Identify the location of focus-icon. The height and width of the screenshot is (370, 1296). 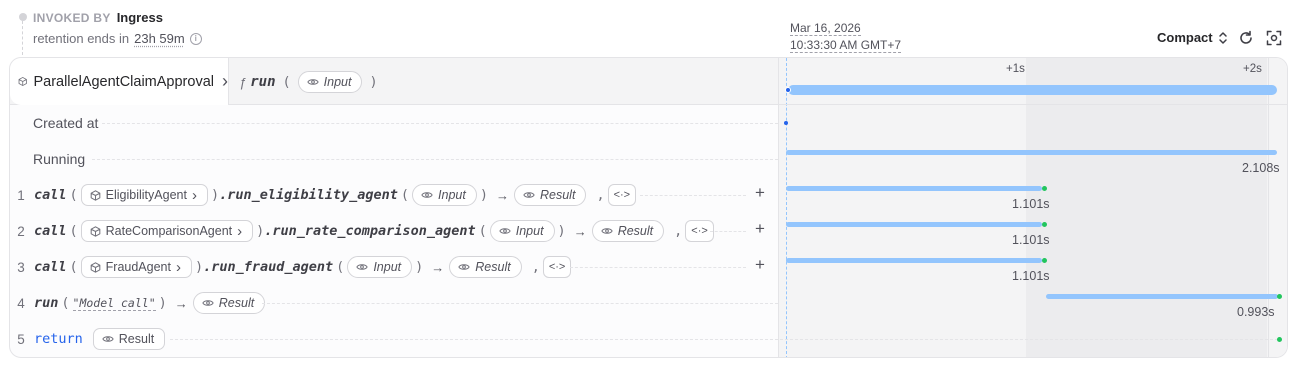
(1274, 38).